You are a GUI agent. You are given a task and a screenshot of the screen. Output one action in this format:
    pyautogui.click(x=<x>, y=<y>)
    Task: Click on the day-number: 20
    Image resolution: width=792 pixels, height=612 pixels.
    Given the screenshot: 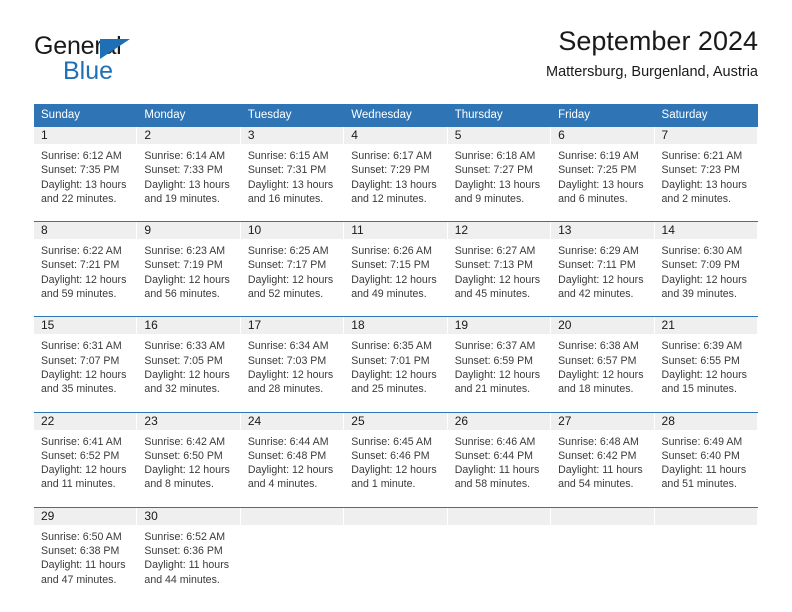 What is the action you would take?
    pyautogui.click(x=603, y=326)
    